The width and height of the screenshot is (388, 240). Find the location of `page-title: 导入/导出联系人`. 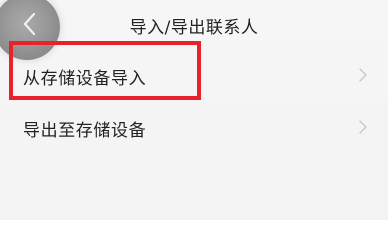

page-title: 导入/导出联系人 is located at coordinates (194, 28).